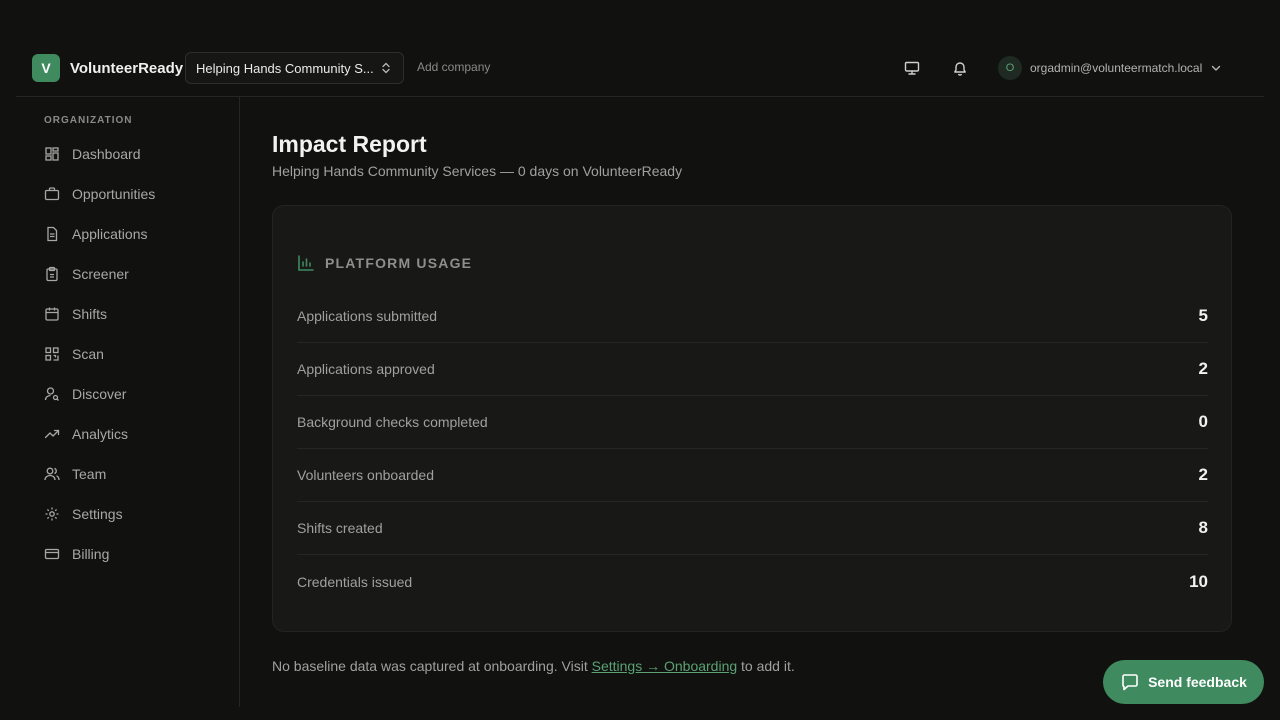 This screenshot has width=1280, height=720. I want to click on sidebar-item-label: Analytics, so click(100, 434).